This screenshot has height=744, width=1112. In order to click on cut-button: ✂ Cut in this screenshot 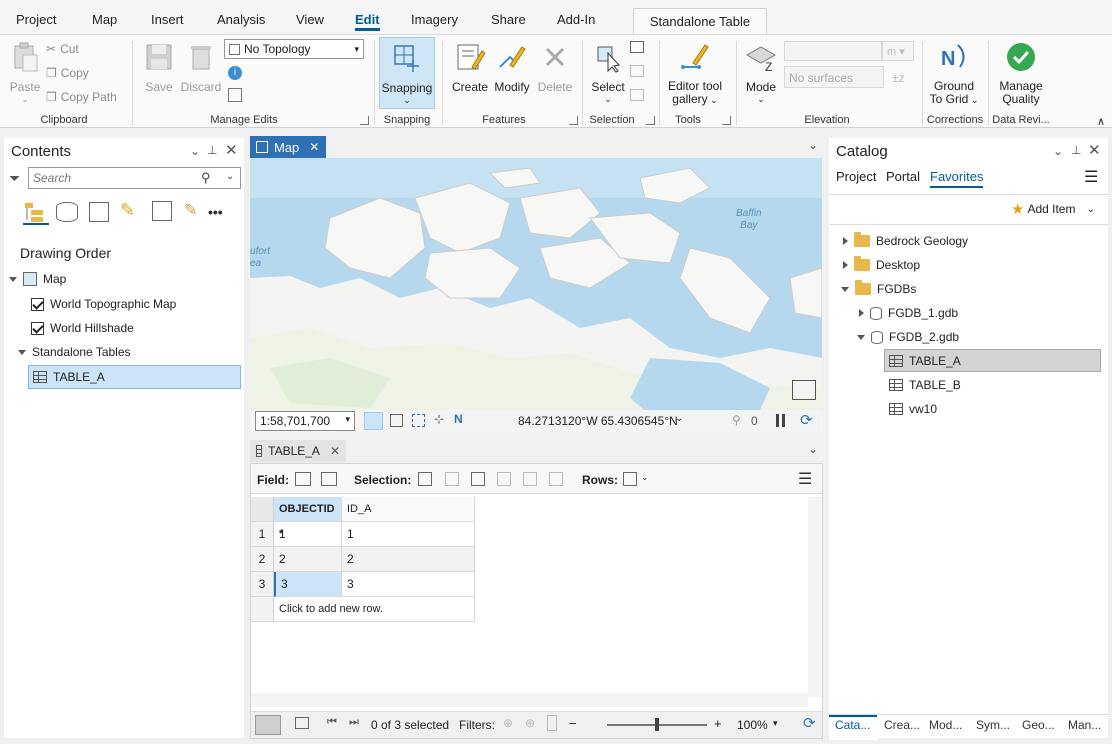, I will do `click(62, 49)`.